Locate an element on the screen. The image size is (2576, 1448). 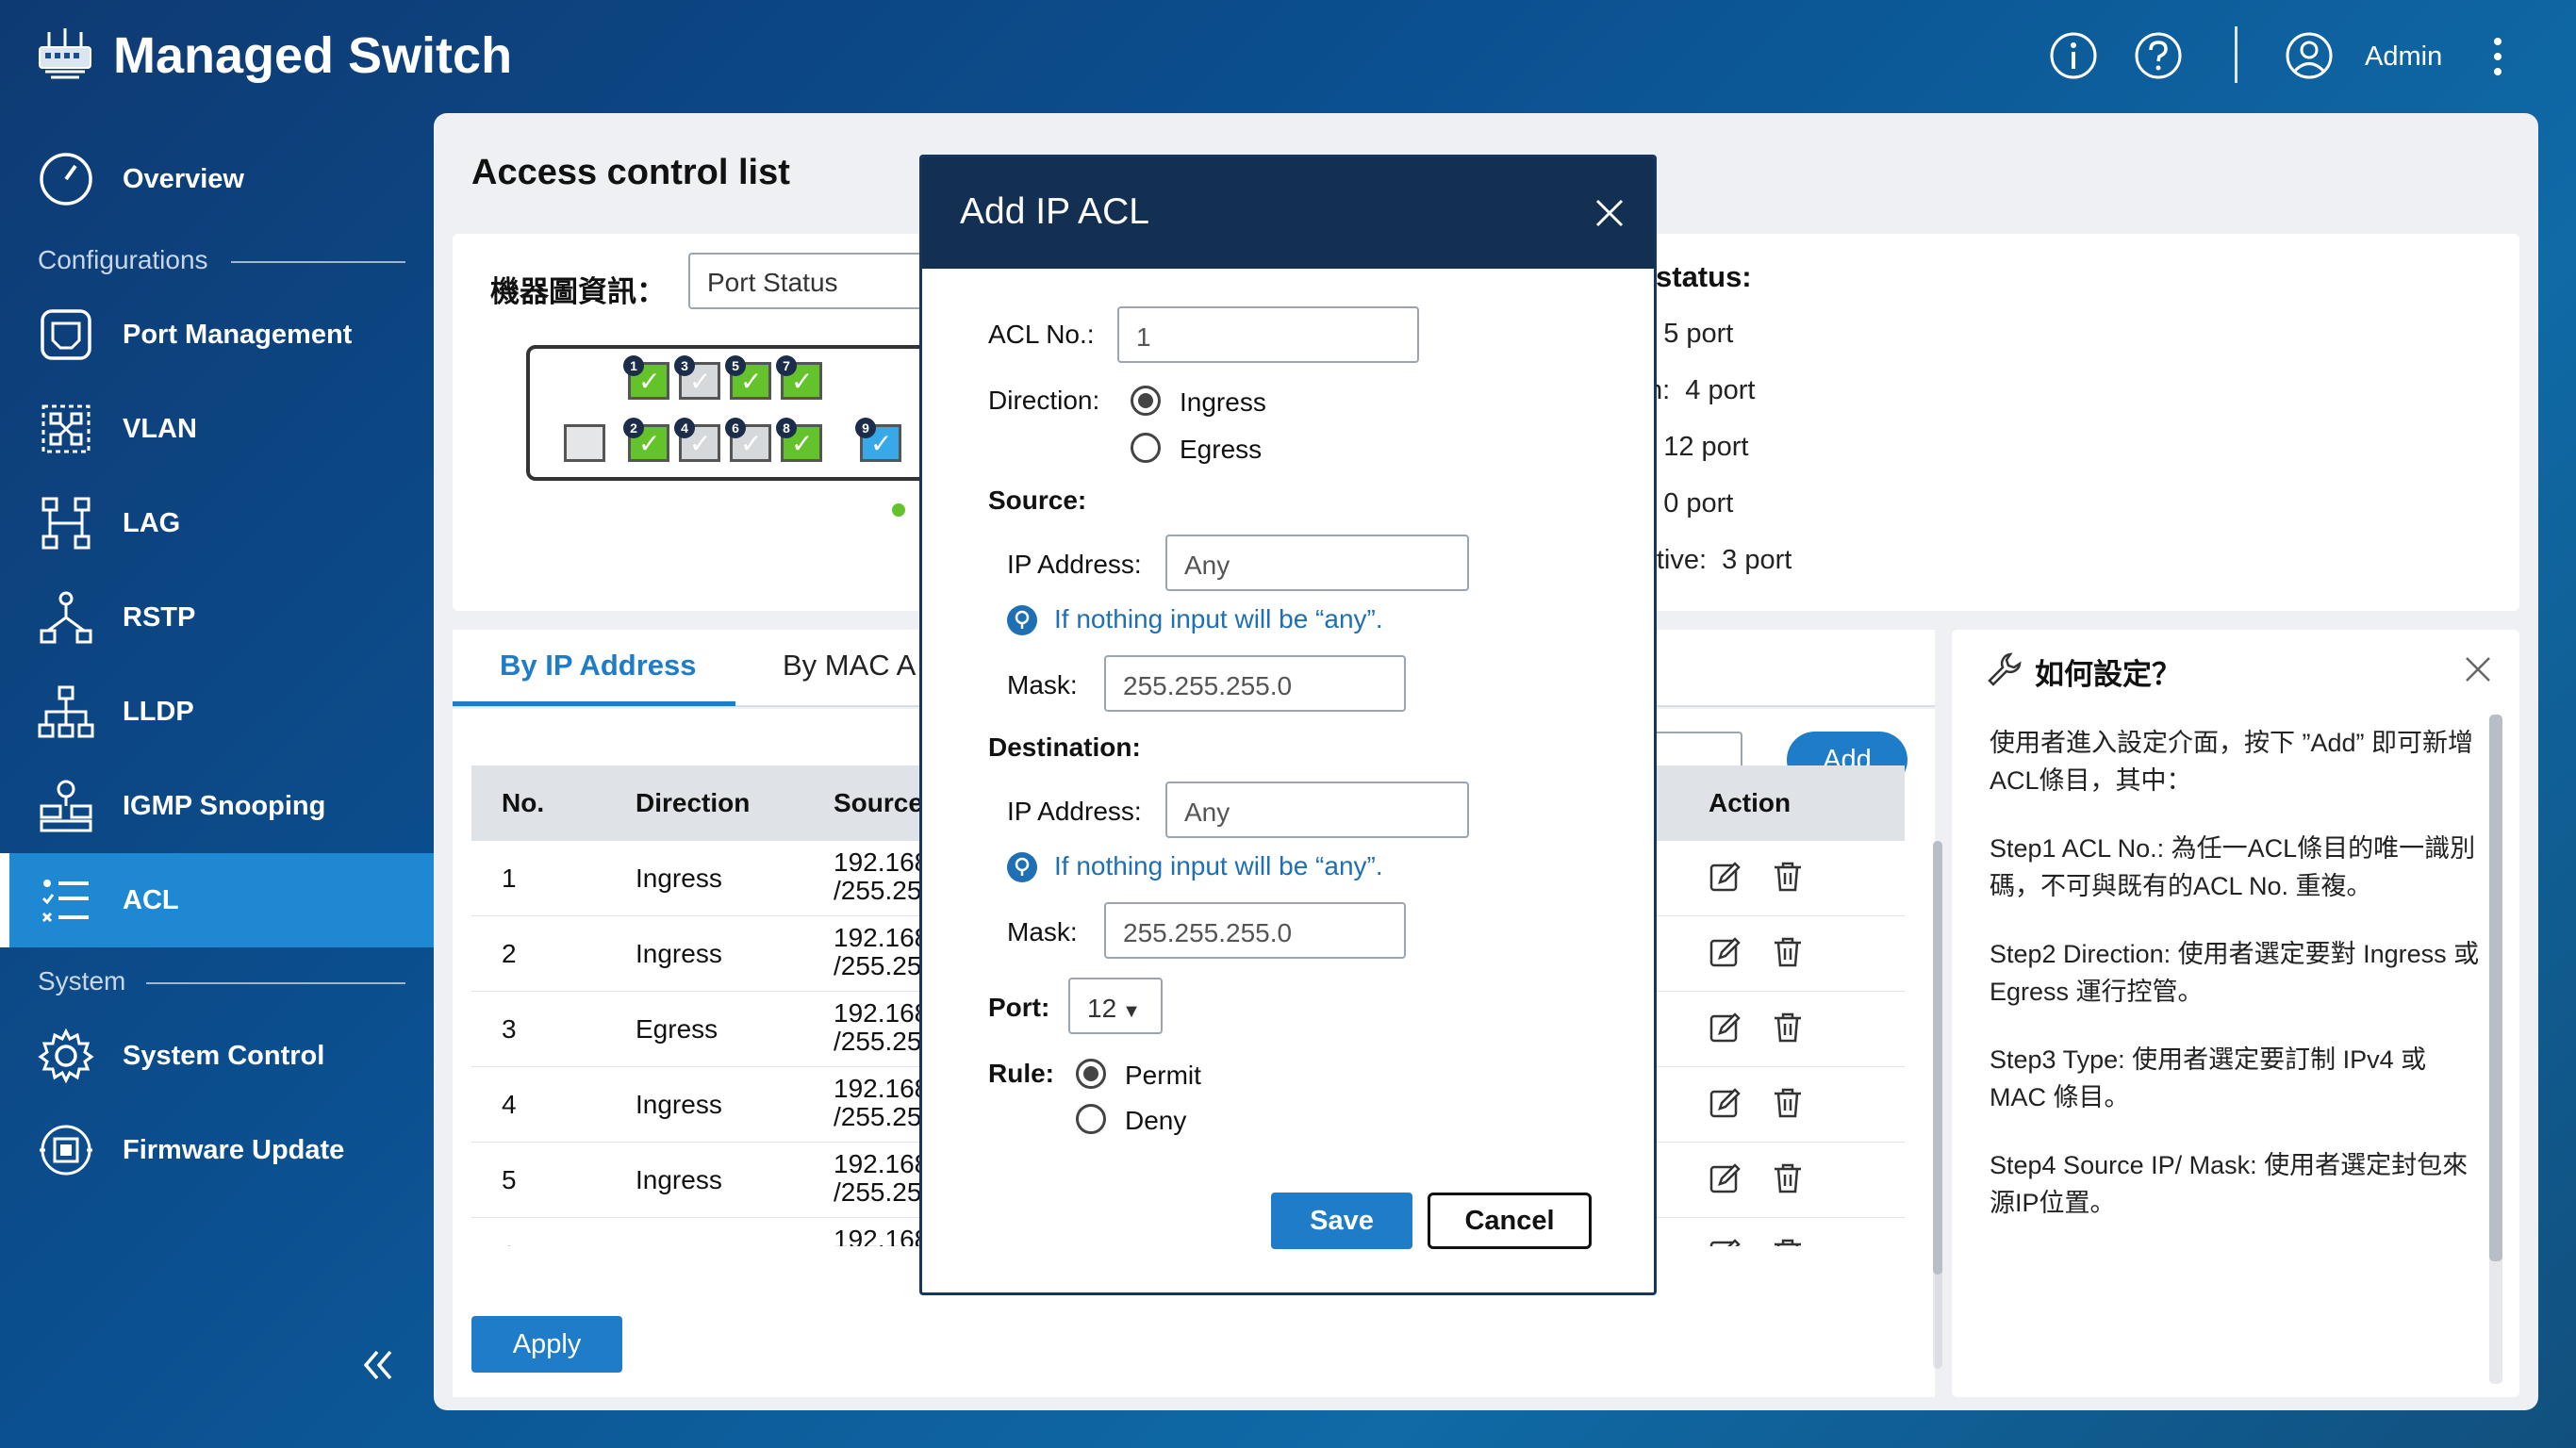
sidebar-item-lldp: LLDP is located at coordinates (217, 712).